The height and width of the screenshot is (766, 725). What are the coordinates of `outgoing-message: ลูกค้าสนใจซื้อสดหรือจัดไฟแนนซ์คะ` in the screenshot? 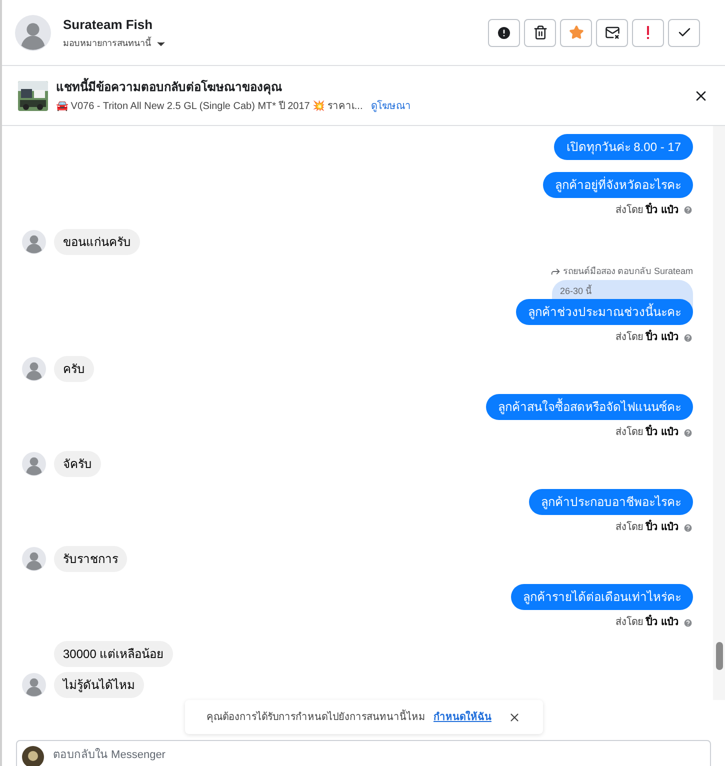 It's located at (589, 407).